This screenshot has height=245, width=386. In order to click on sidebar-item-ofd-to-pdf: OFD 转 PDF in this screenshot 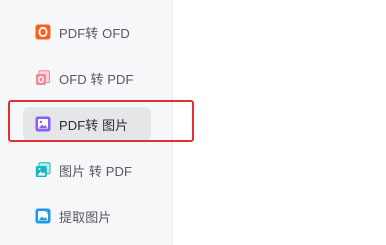, I will do `click(87, 78)`.